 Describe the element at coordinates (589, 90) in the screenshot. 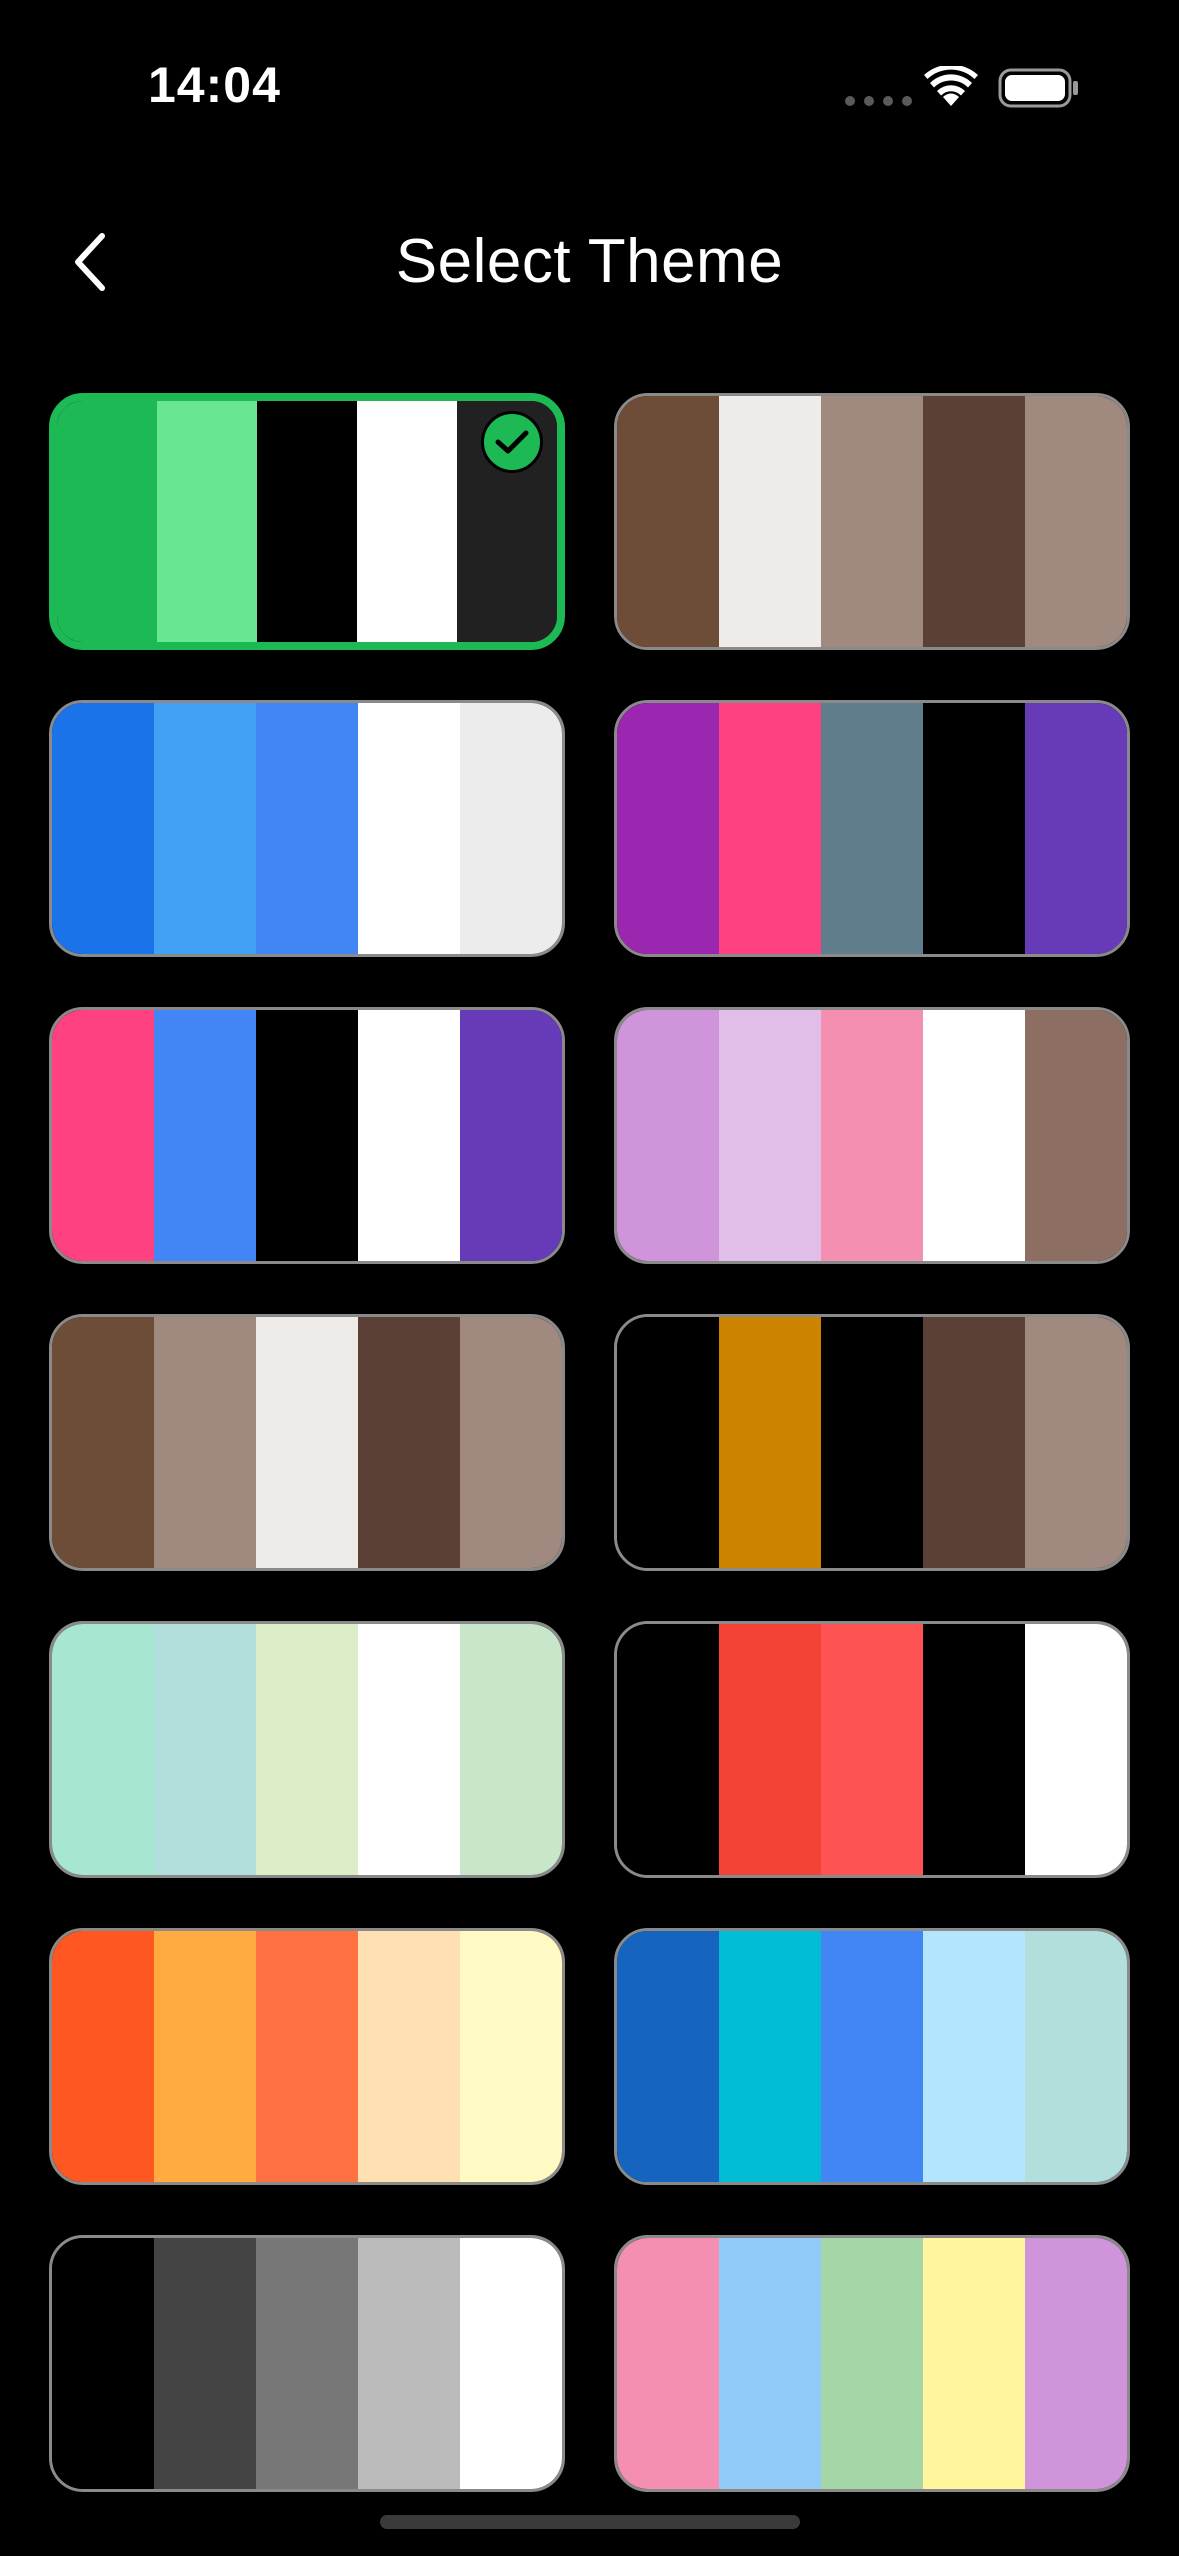

I see `status-bar: 14:04` at that location.